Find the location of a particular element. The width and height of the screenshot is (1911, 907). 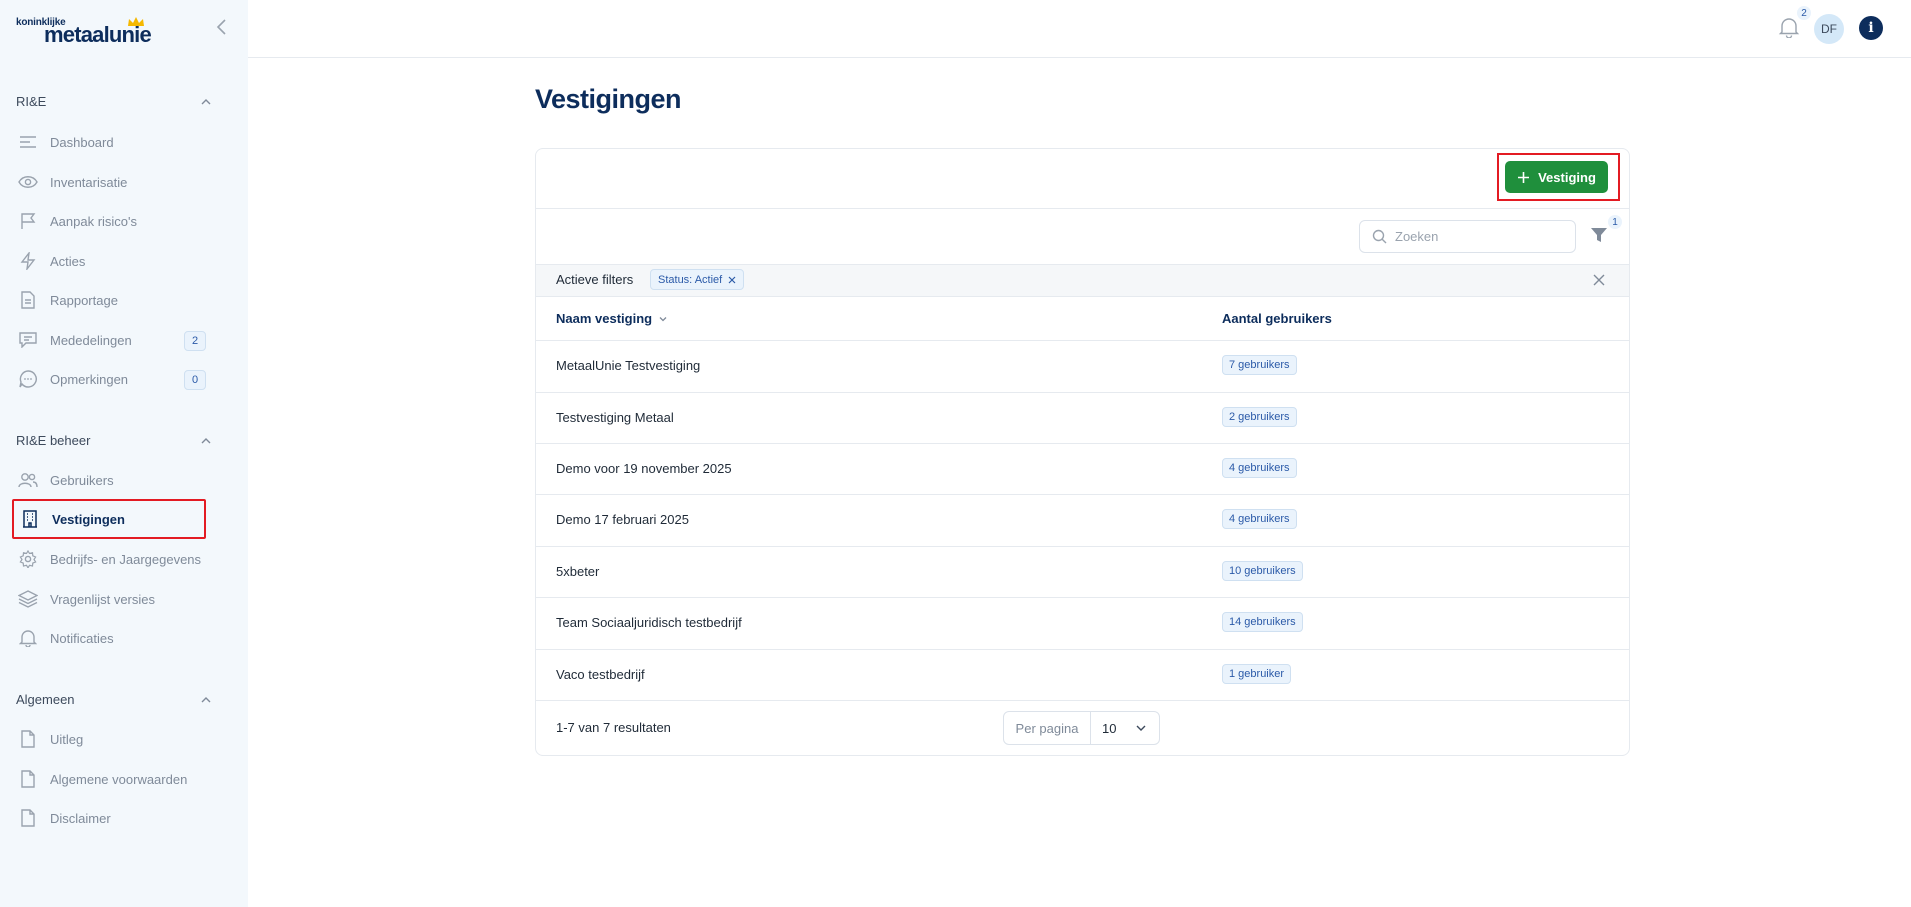

sidebar-item-bedrijfs-jaargegevens: Bedrijfs- en Jaargegevens is located at coordinates (109, 559).